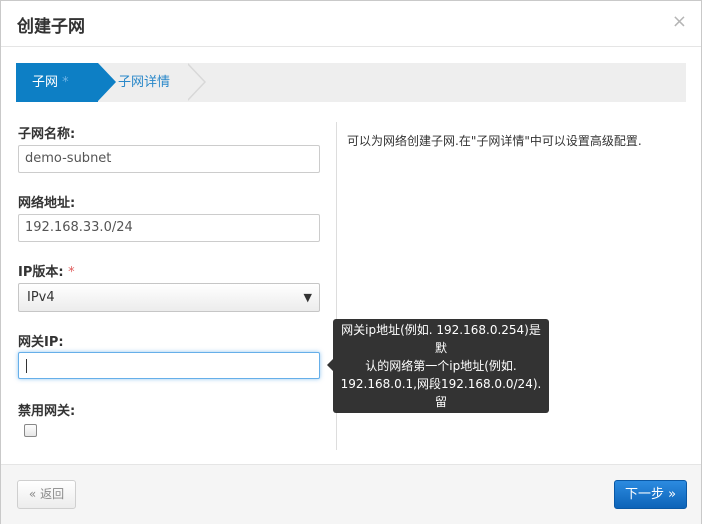 Image resolution: width=702 pixels, height=524 pixels. What do you see at coordinates (441, 339) in the screenshot?
I see `tooltip-line: 网关ip地址(例如. 192.168.0.254)是默` at bounding box center [441, 339].